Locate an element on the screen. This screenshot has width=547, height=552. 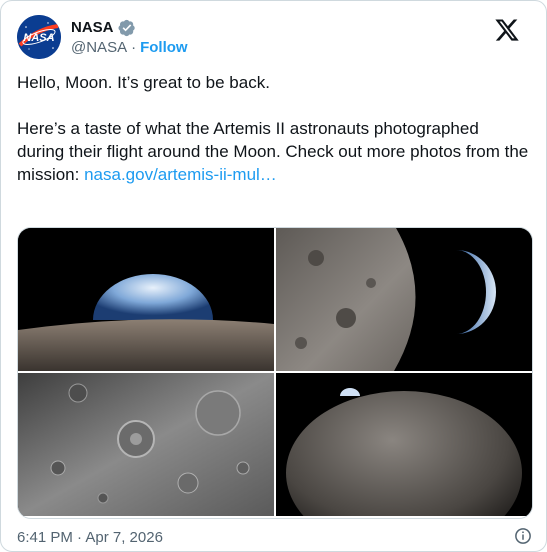
author-names: NASA @NASA · Follow is located at coordinates (129, 37).